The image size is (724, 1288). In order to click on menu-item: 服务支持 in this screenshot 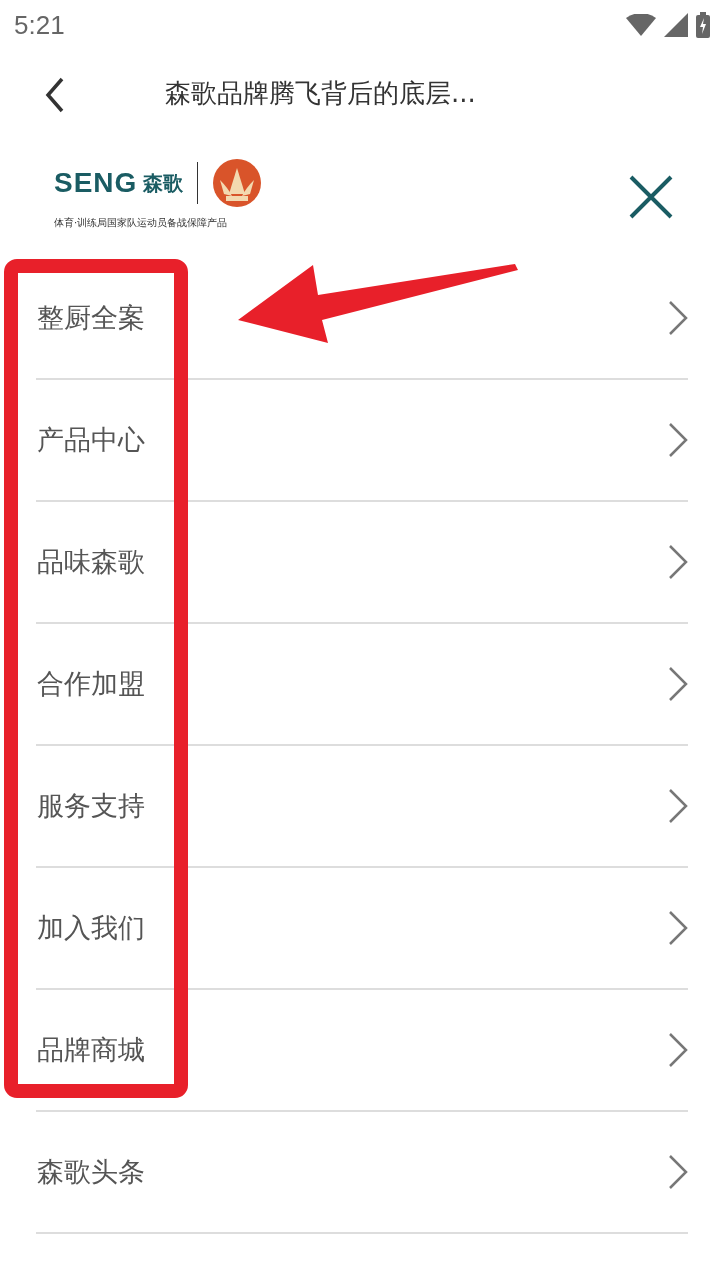, I will do `click(362, 807)`.